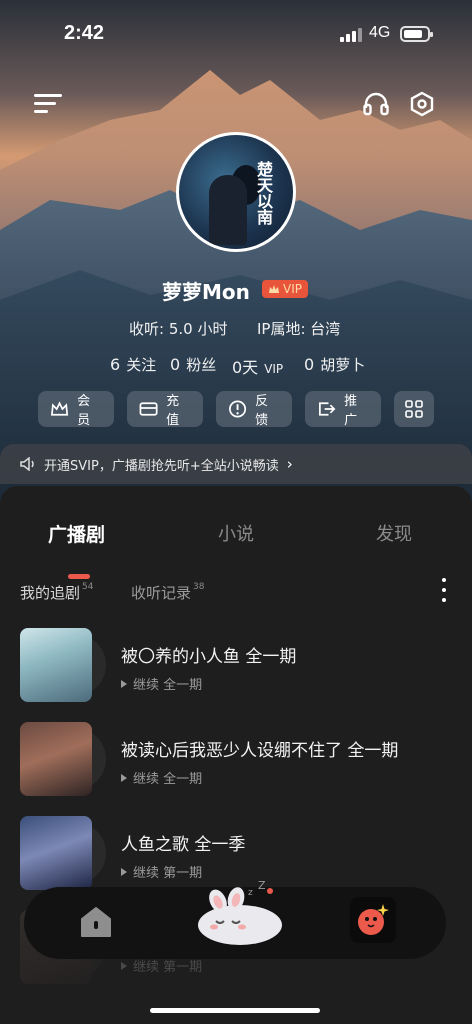 This screenshot has height=1024, width=472. Describe the element at coordinates (289, 464) in the screenshot. I see `chevron-right-icon: ›` at that location.